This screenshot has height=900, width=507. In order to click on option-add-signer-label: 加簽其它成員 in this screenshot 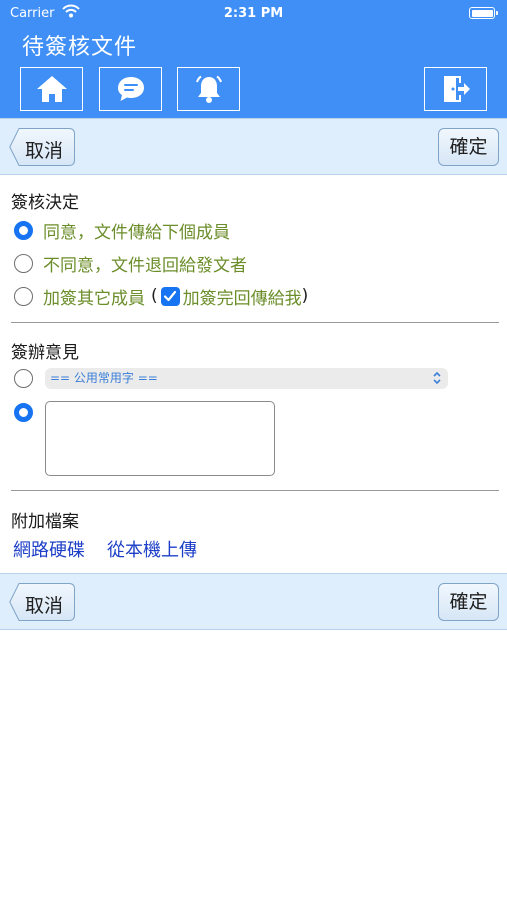, I will do `click(94, 298)`.